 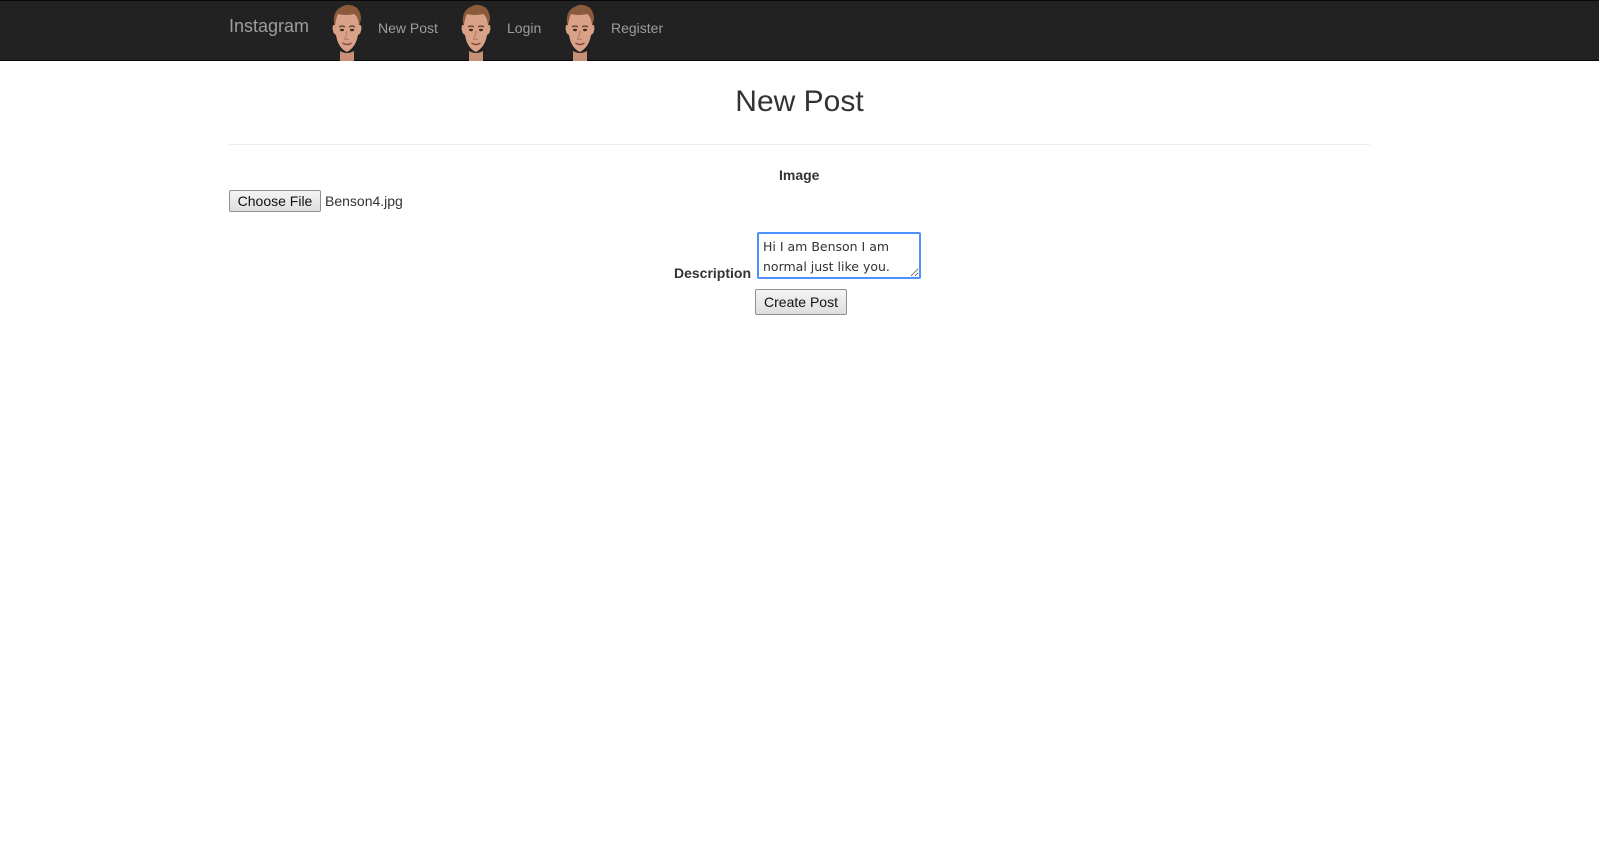 I want to click on nav-new-post-link: New Post, so click(x=408, y=28).